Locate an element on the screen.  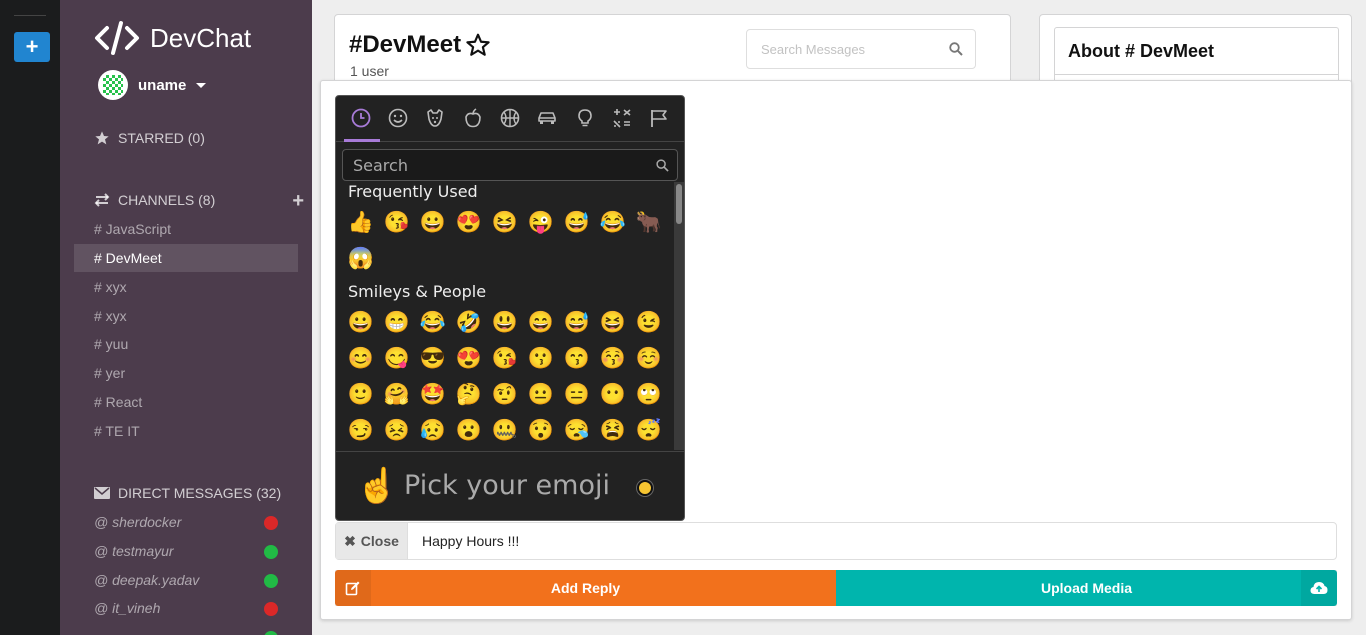
symbols-icon is located at coordinates (622, 118).